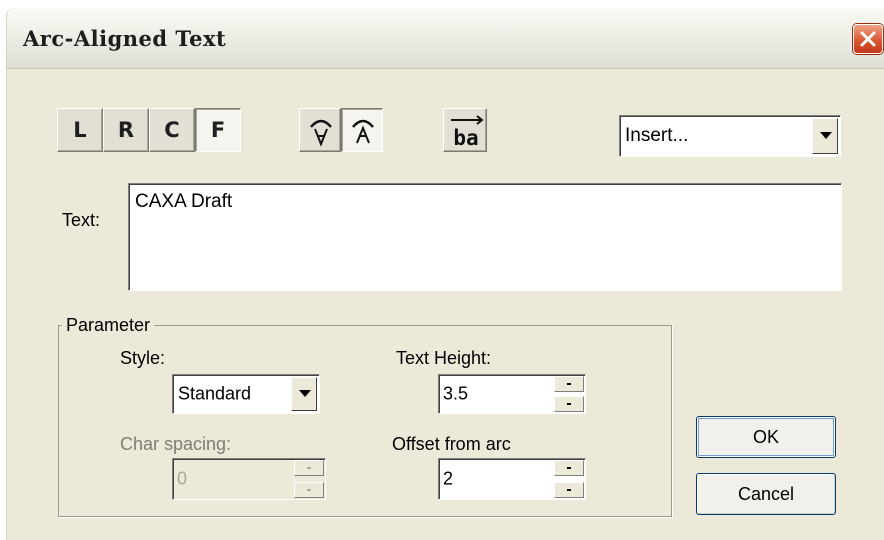 This screenshot has width=884, height=540. I want to click on text-below-arc-icon, so click(321, 133).